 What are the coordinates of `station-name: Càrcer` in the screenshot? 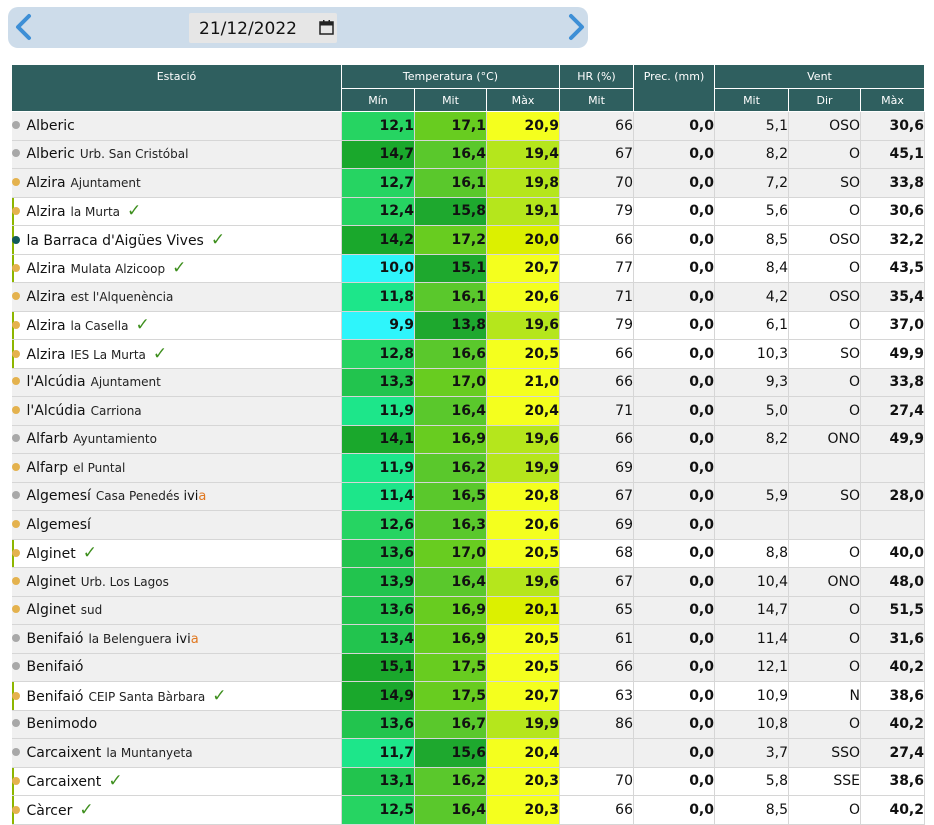 It's located at (50, 811).